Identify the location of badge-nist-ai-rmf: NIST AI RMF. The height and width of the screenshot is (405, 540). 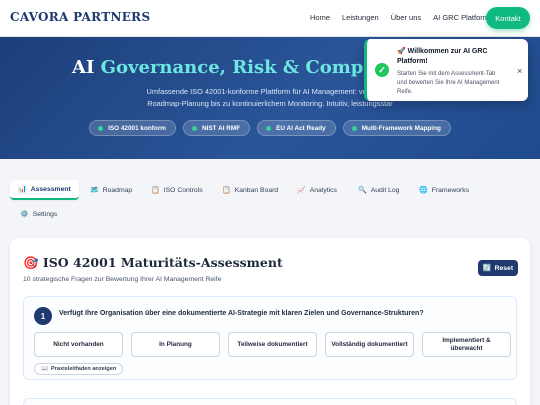
(217, 128).